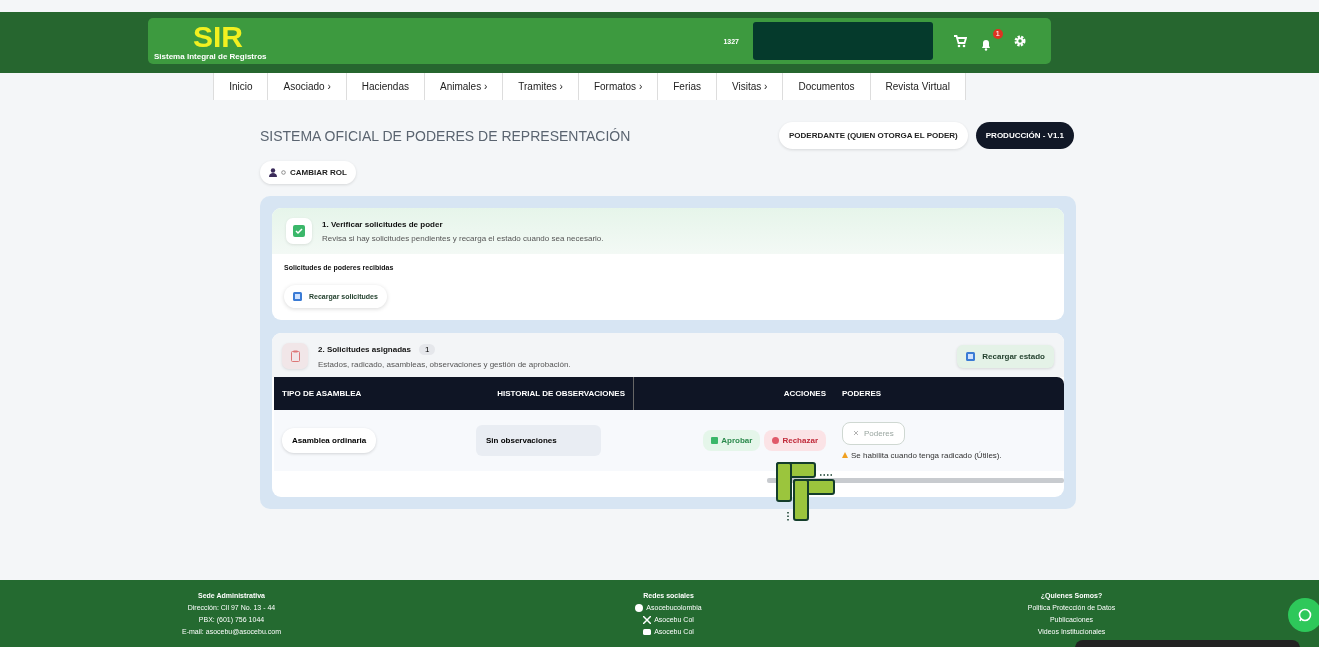 The width and height of the screenshot is (1319, 647). I want to click on card-title: 1. Verificar solicitudes de poder, so click(383, 224).